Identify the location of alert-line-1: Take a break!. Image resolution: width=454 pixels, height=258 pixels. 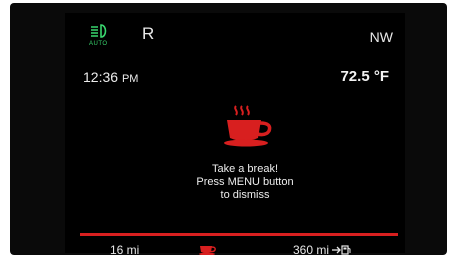
(245, 169).